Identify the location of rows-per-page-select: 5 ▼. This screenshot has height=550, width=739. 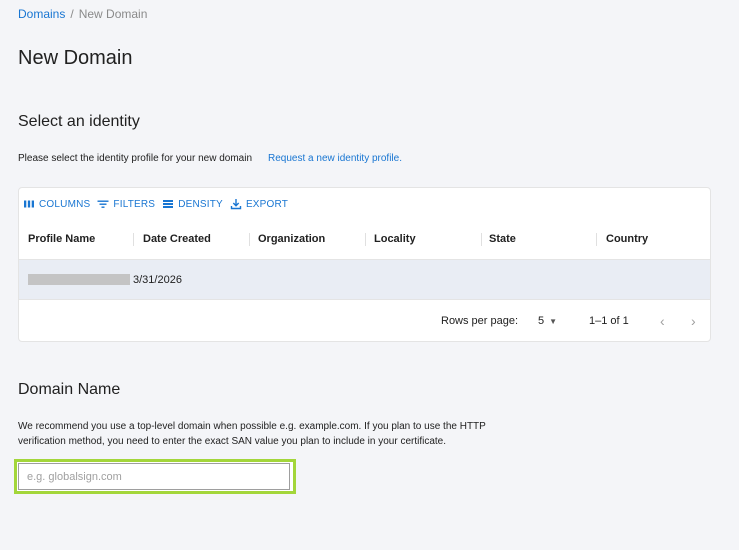
(547, 321).